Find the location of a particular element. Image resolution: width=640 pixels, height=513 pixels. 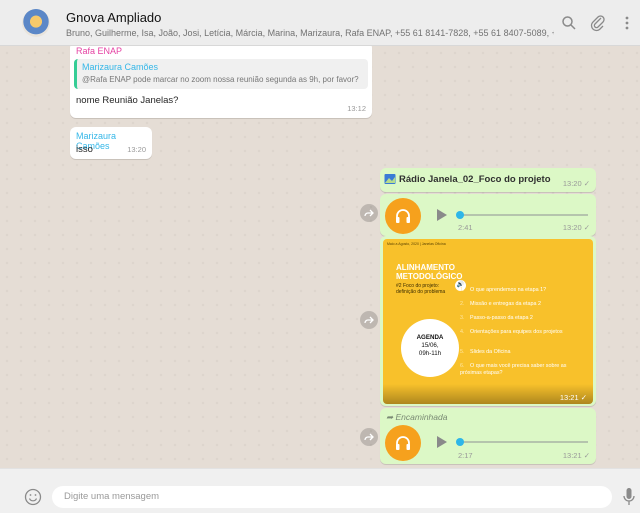

voice-message: 2:41 13:20 ✓ is located at coordinates (488, 215).